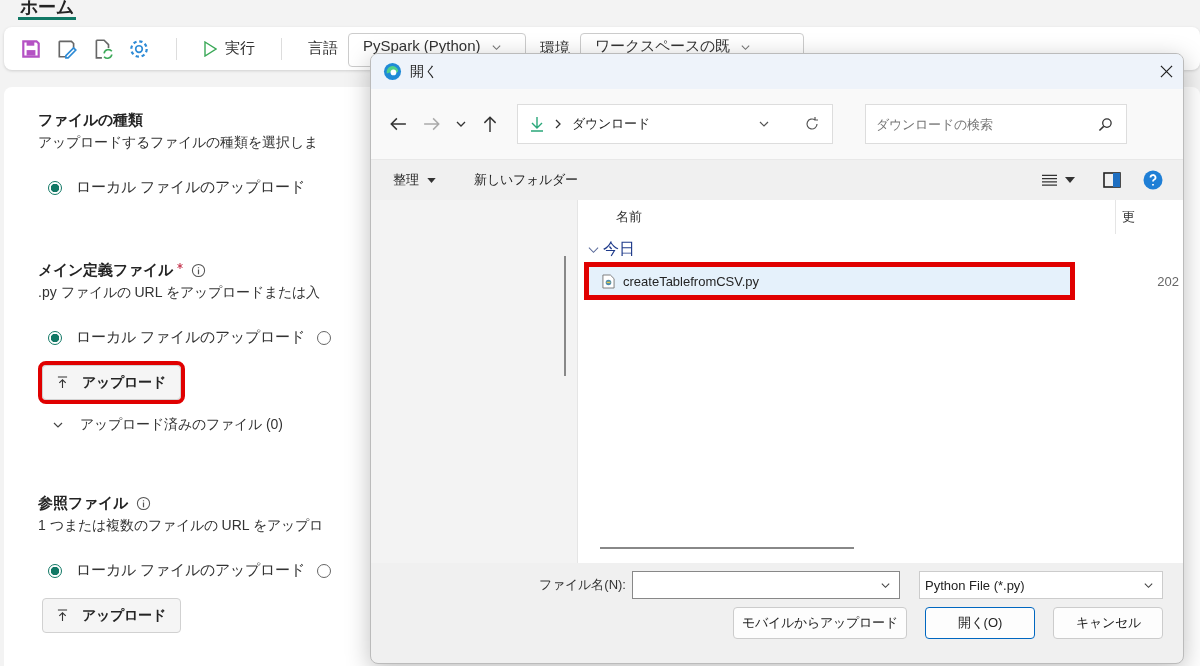  Describe the element at coordinates (1168, 281) in the screenshot. I see `file-date: 202` at that location.